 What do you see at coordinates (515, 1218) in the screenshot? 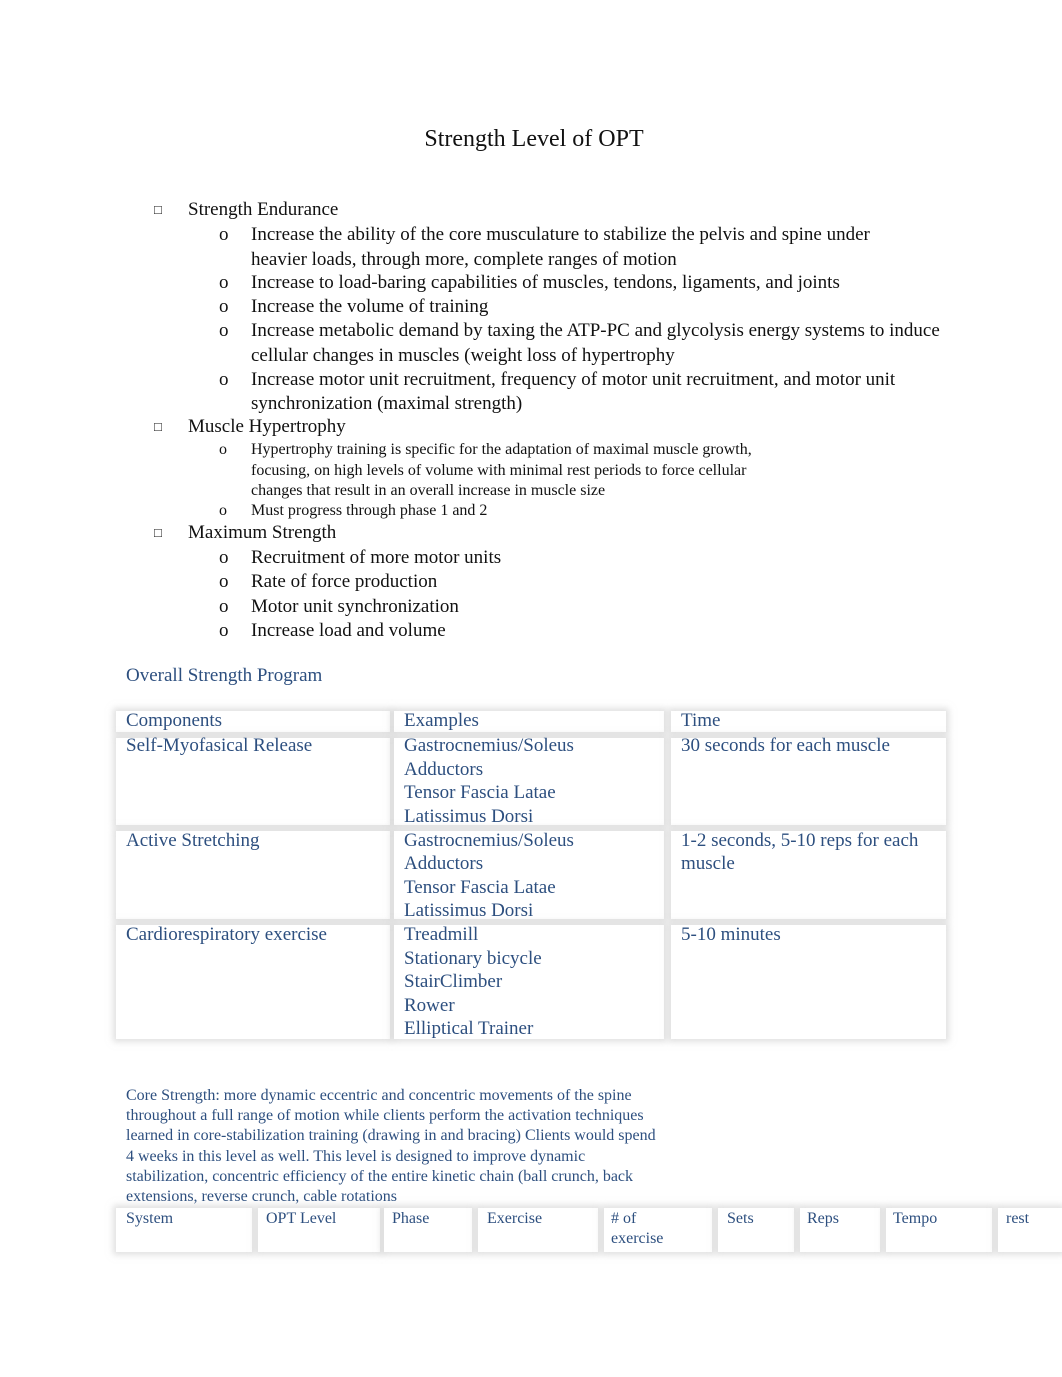
I see `table-header: Exercise` at bounding box center [515, 1218].